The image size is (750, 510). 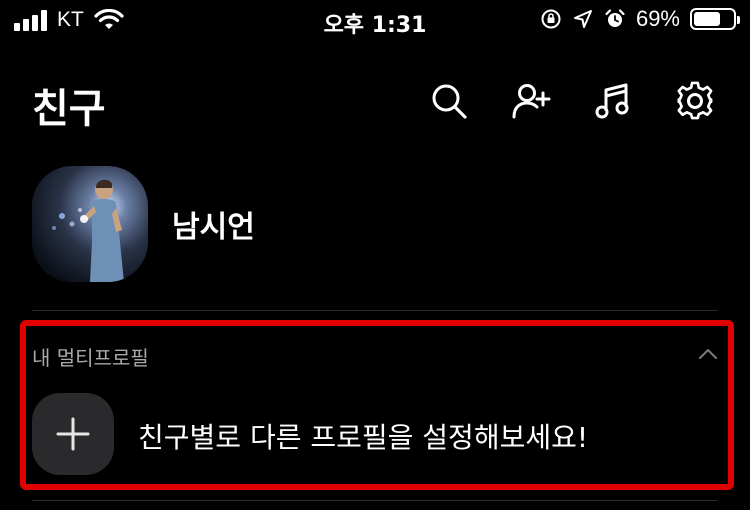 I want to click on avatar-photo, so click(x=88, y=230).